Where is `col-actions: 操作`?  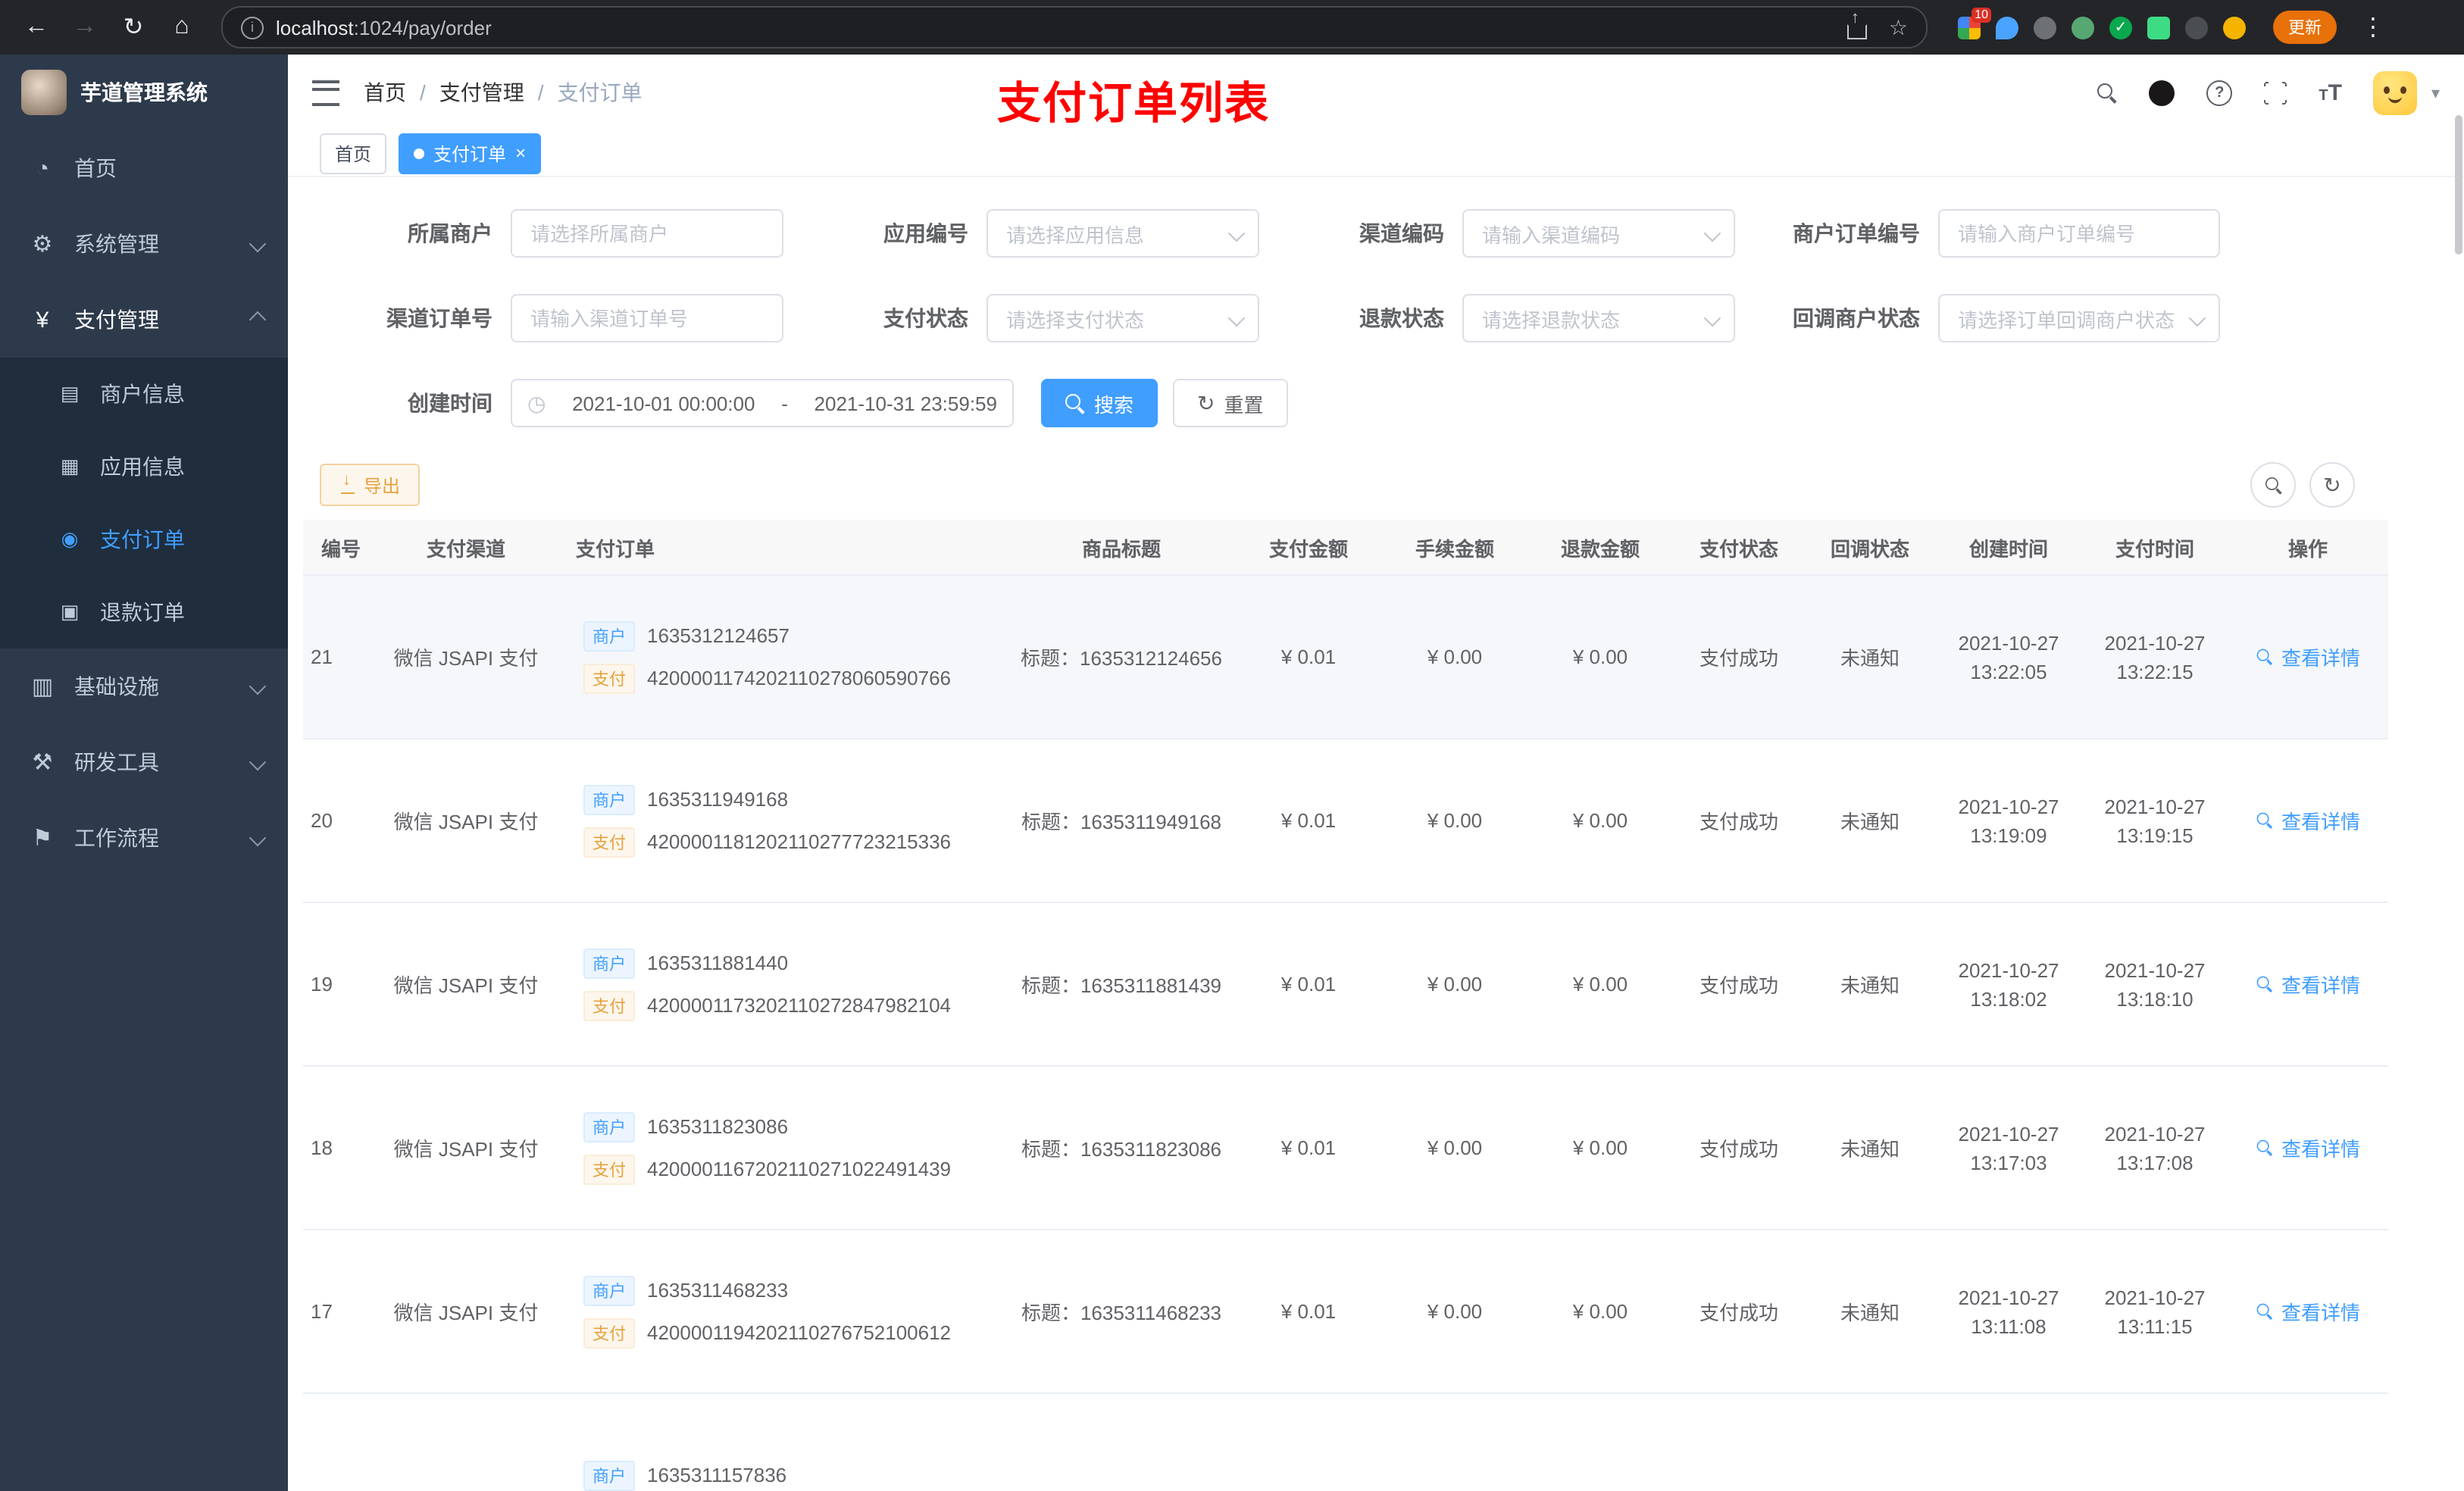
col-actions: 操作 is located at coordinates (2307, 548).